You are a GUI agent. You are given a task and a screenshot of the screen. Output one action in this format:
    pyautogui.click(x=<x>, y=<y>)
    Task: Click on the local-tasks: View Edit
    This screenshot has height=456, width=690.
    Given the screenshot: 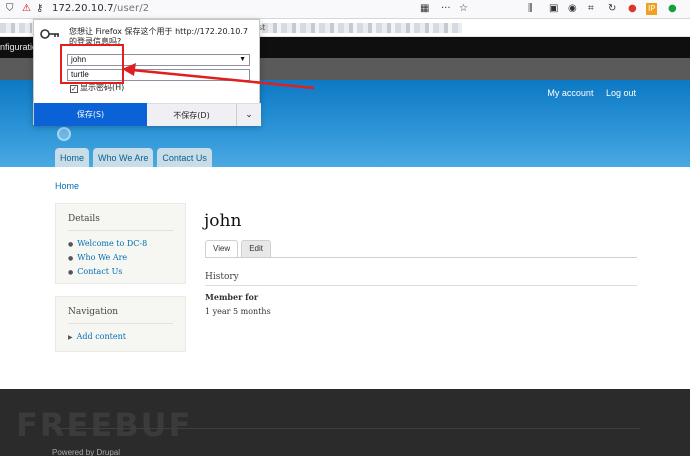 What is the action you would take?
    pyautogui.click(x=238, y=248)
    